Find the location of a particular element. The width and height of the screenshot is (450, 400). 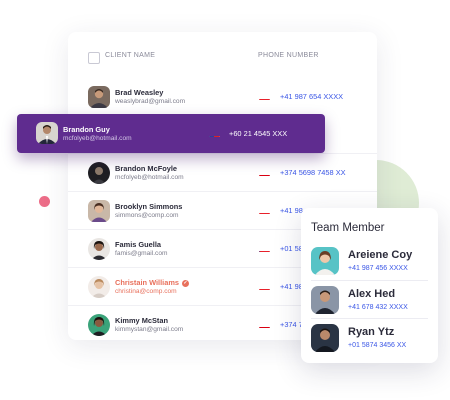

united-states-flag-icon is located at coordinates (214, 133).